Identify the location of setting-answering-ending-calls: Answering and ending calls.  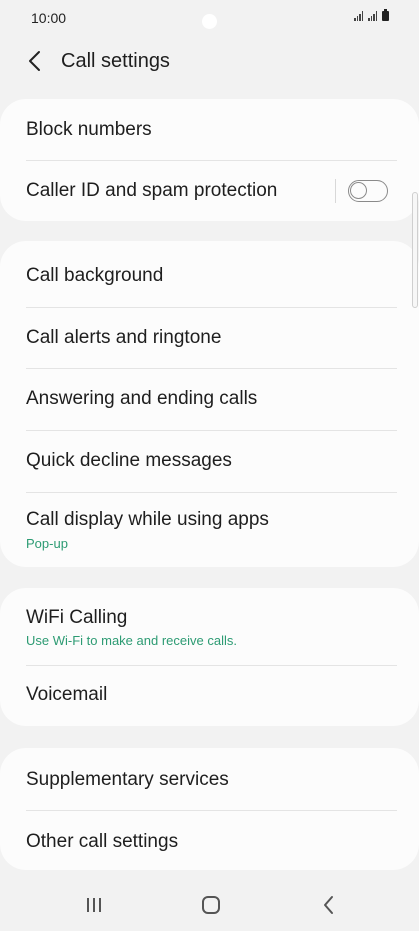
(209, 399).